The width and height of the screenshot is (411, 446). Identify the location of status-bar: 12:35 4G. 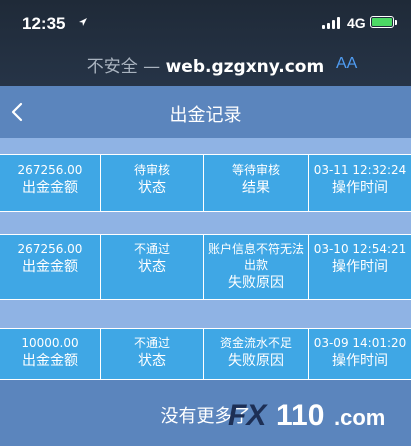
(205, 20).